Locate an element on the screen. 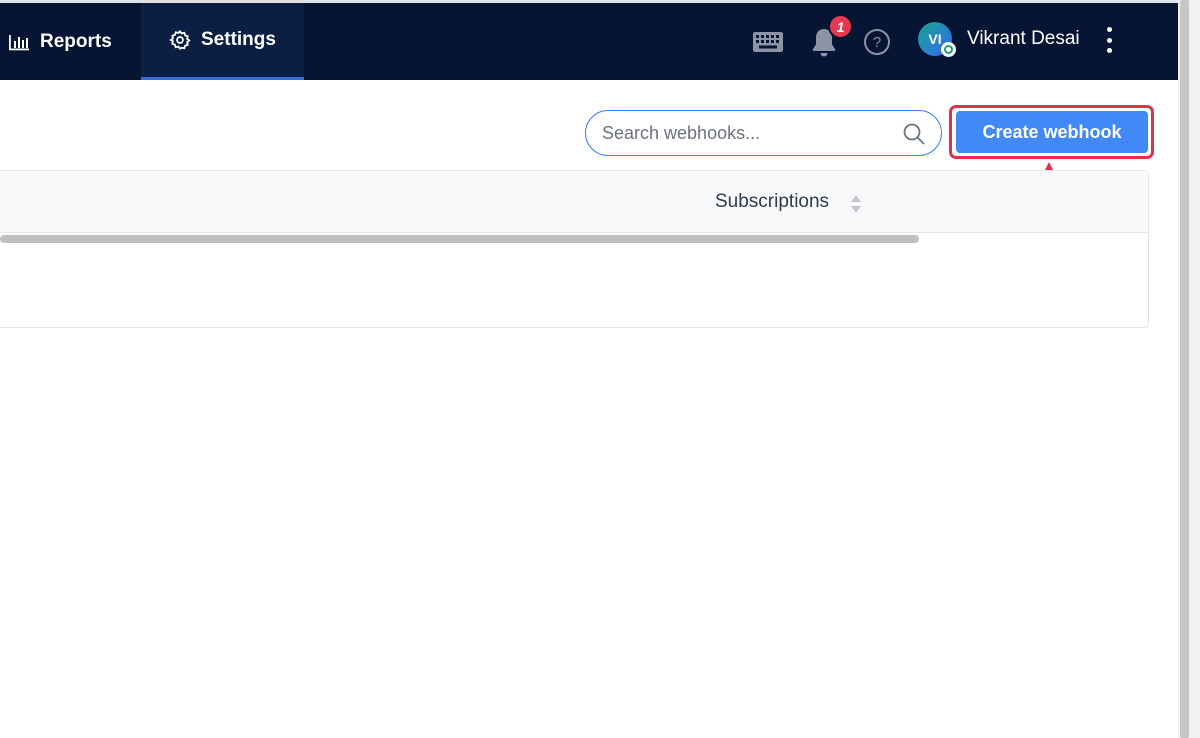 Image resolution: width=1200 pixels, height=738 pixels. notification-count-badge: 1 is located at coordinates (840, 26).